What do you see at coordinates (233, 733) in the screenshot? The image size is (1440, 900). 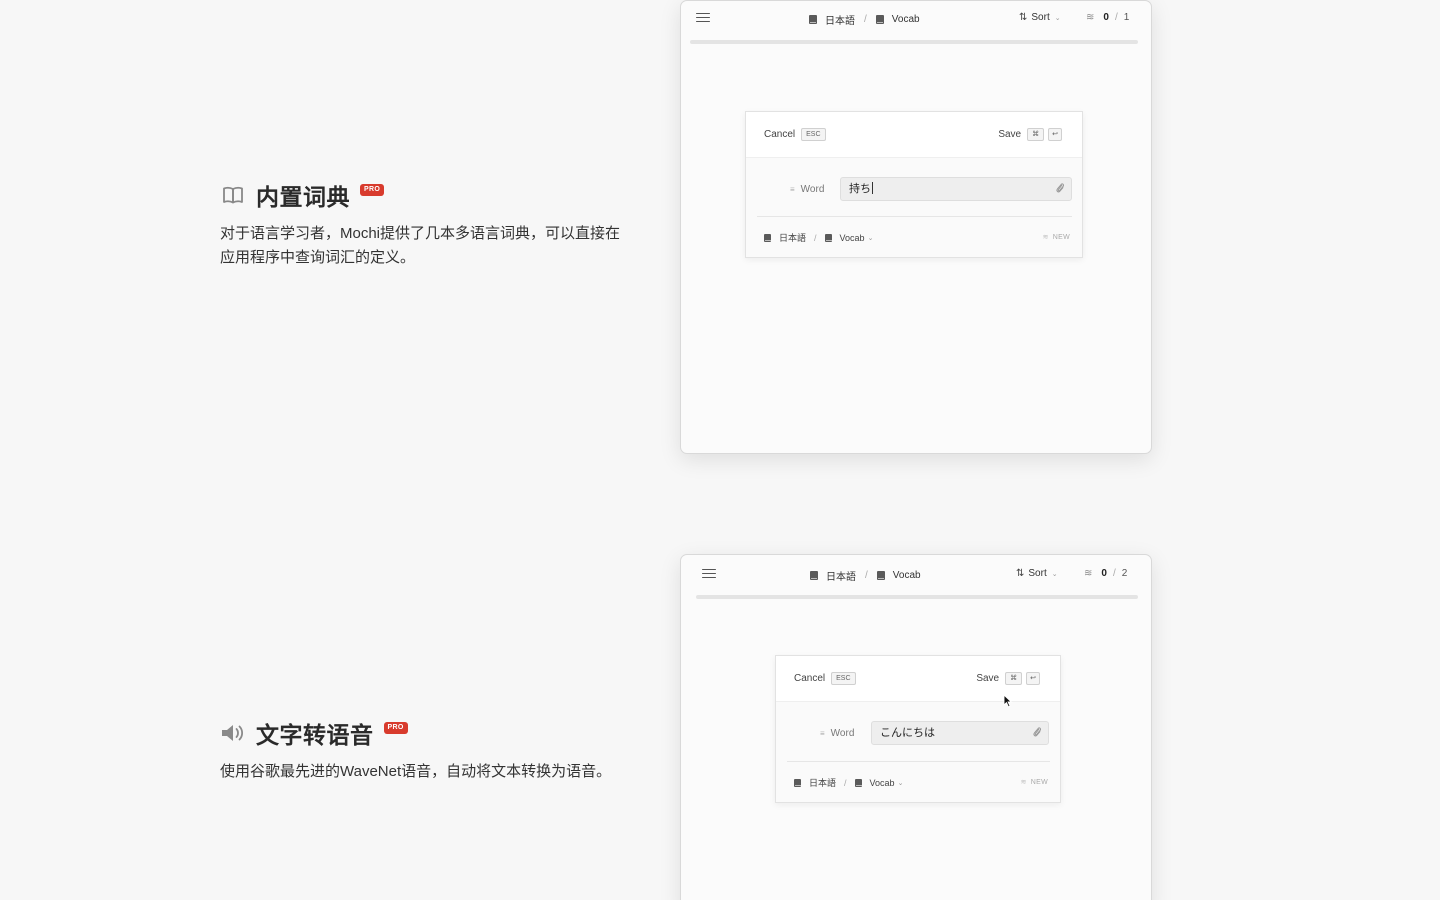 I see `speaker-icon` at bounding box center [233, 733].